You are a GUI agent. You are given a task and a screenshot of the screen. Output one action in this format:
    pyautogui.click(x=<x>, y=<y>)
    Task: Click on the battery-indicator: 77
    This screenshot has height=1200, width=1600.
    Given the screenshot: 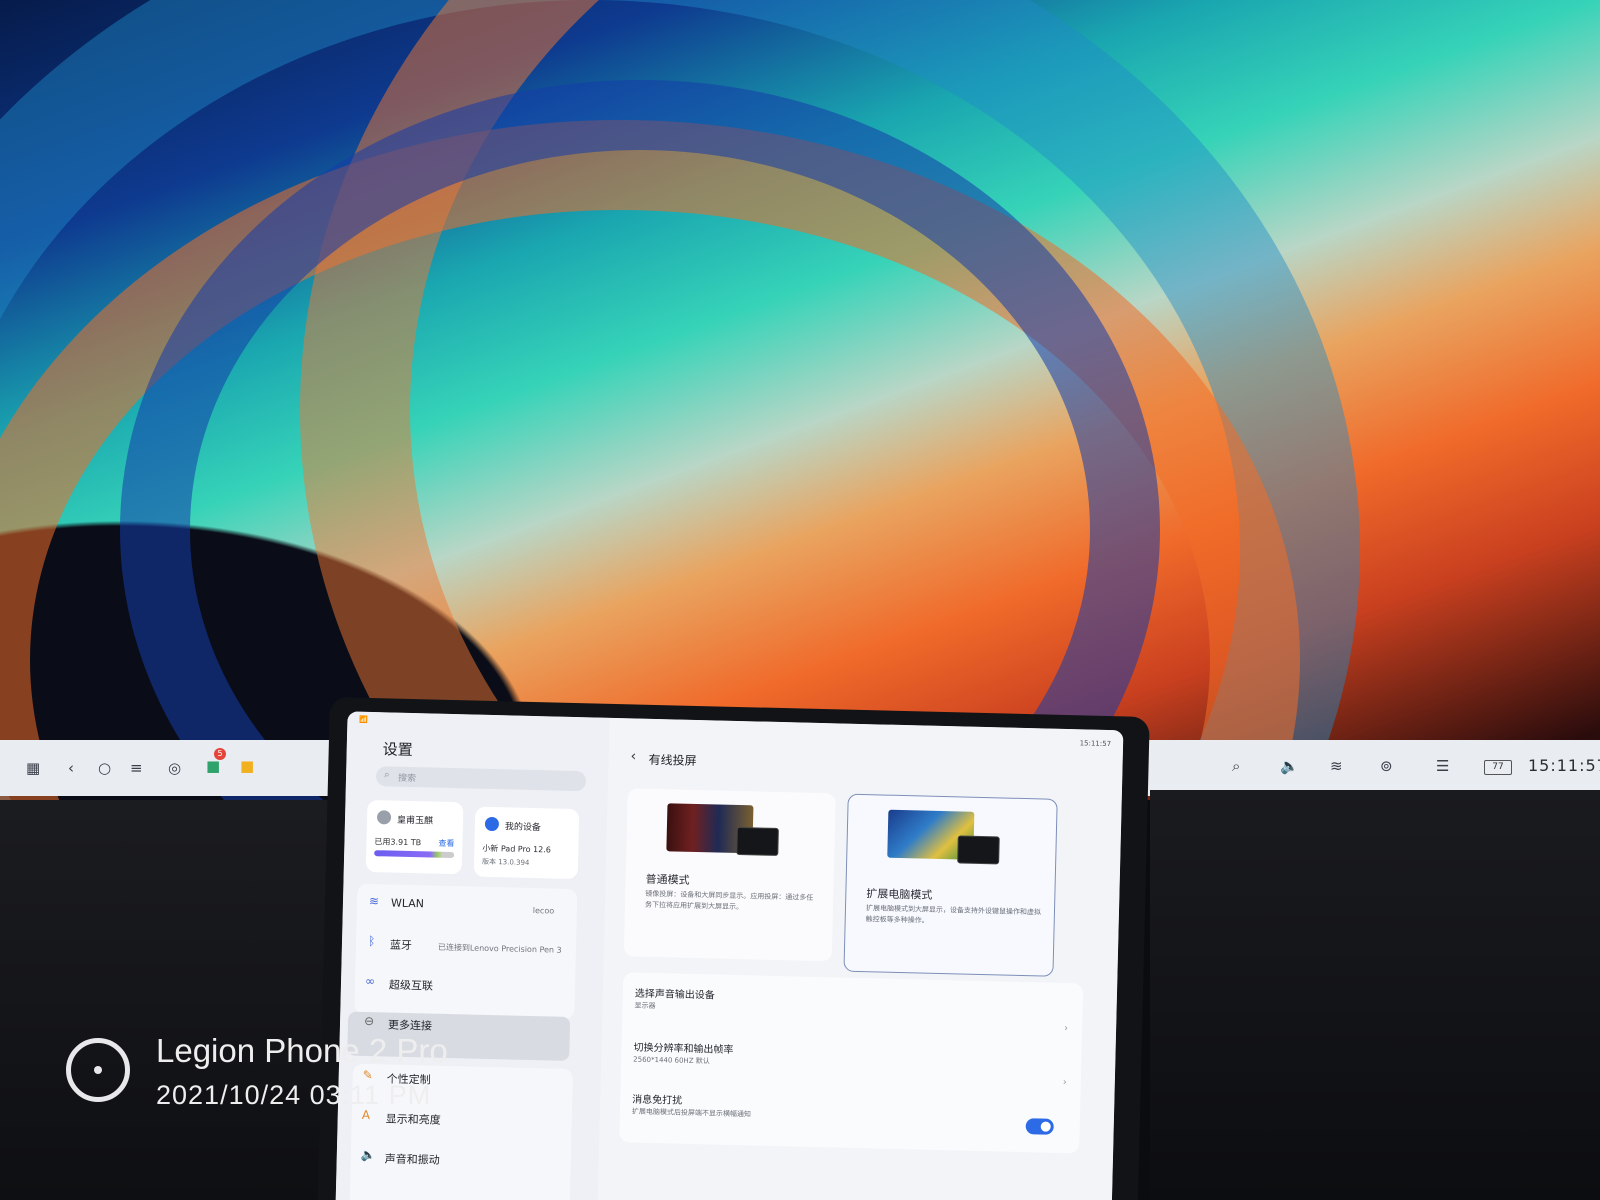 What is the action you would take?
    pyautogui.click(x=1498, y=767)
    